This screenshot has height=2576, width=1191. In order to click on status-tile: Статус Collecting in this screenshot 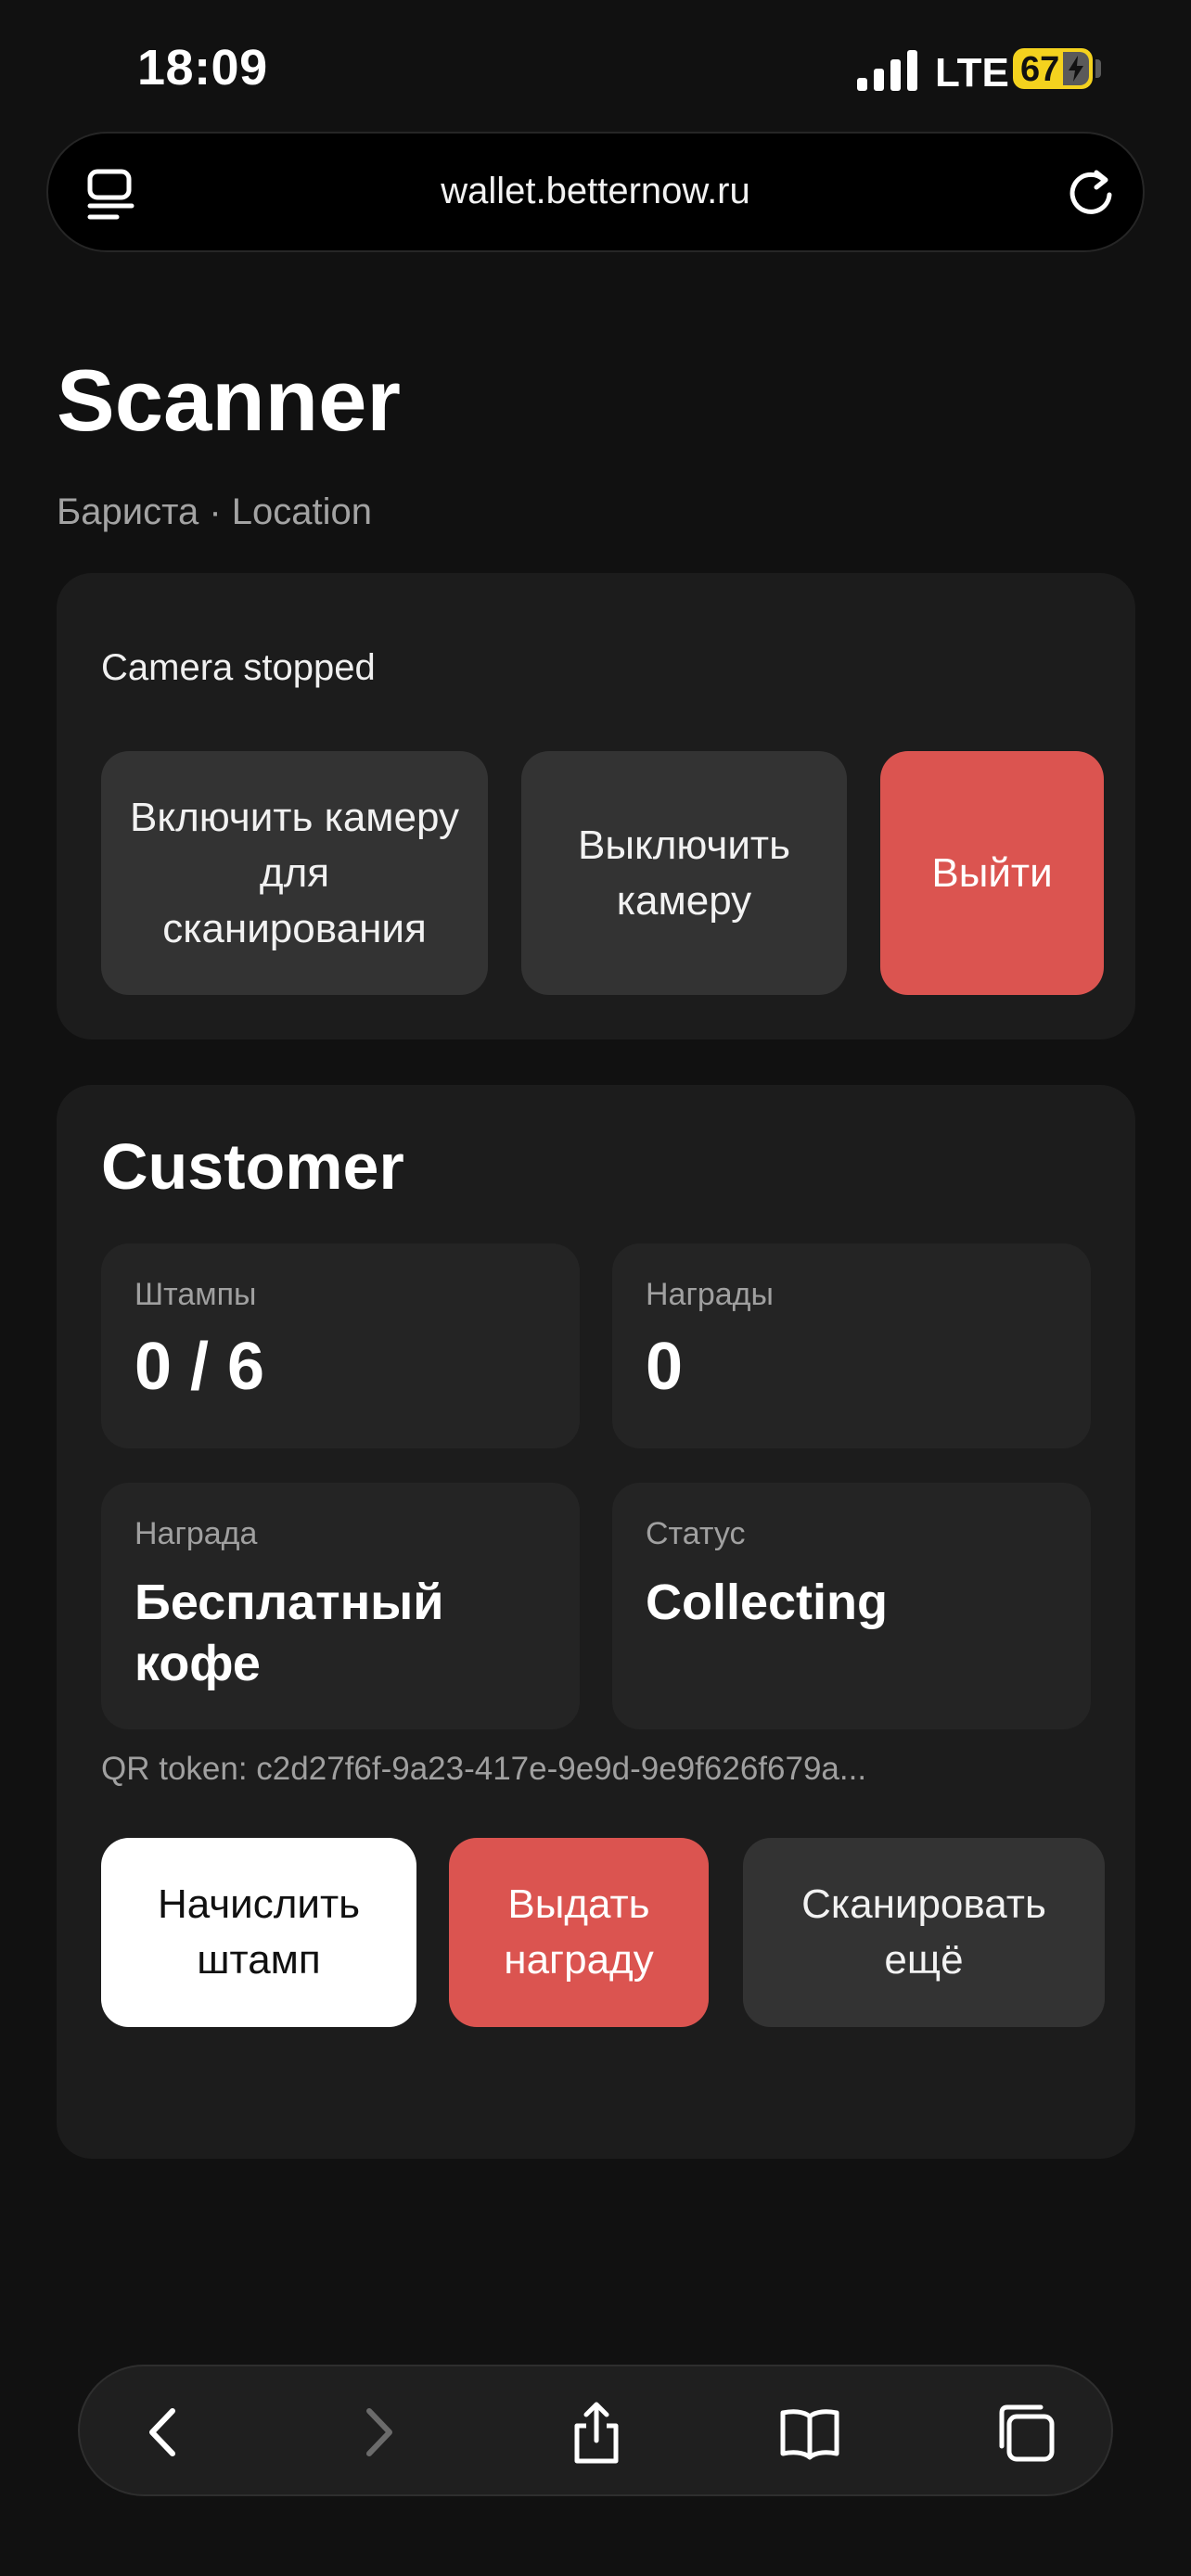, I will do `click(851, 1606)`.